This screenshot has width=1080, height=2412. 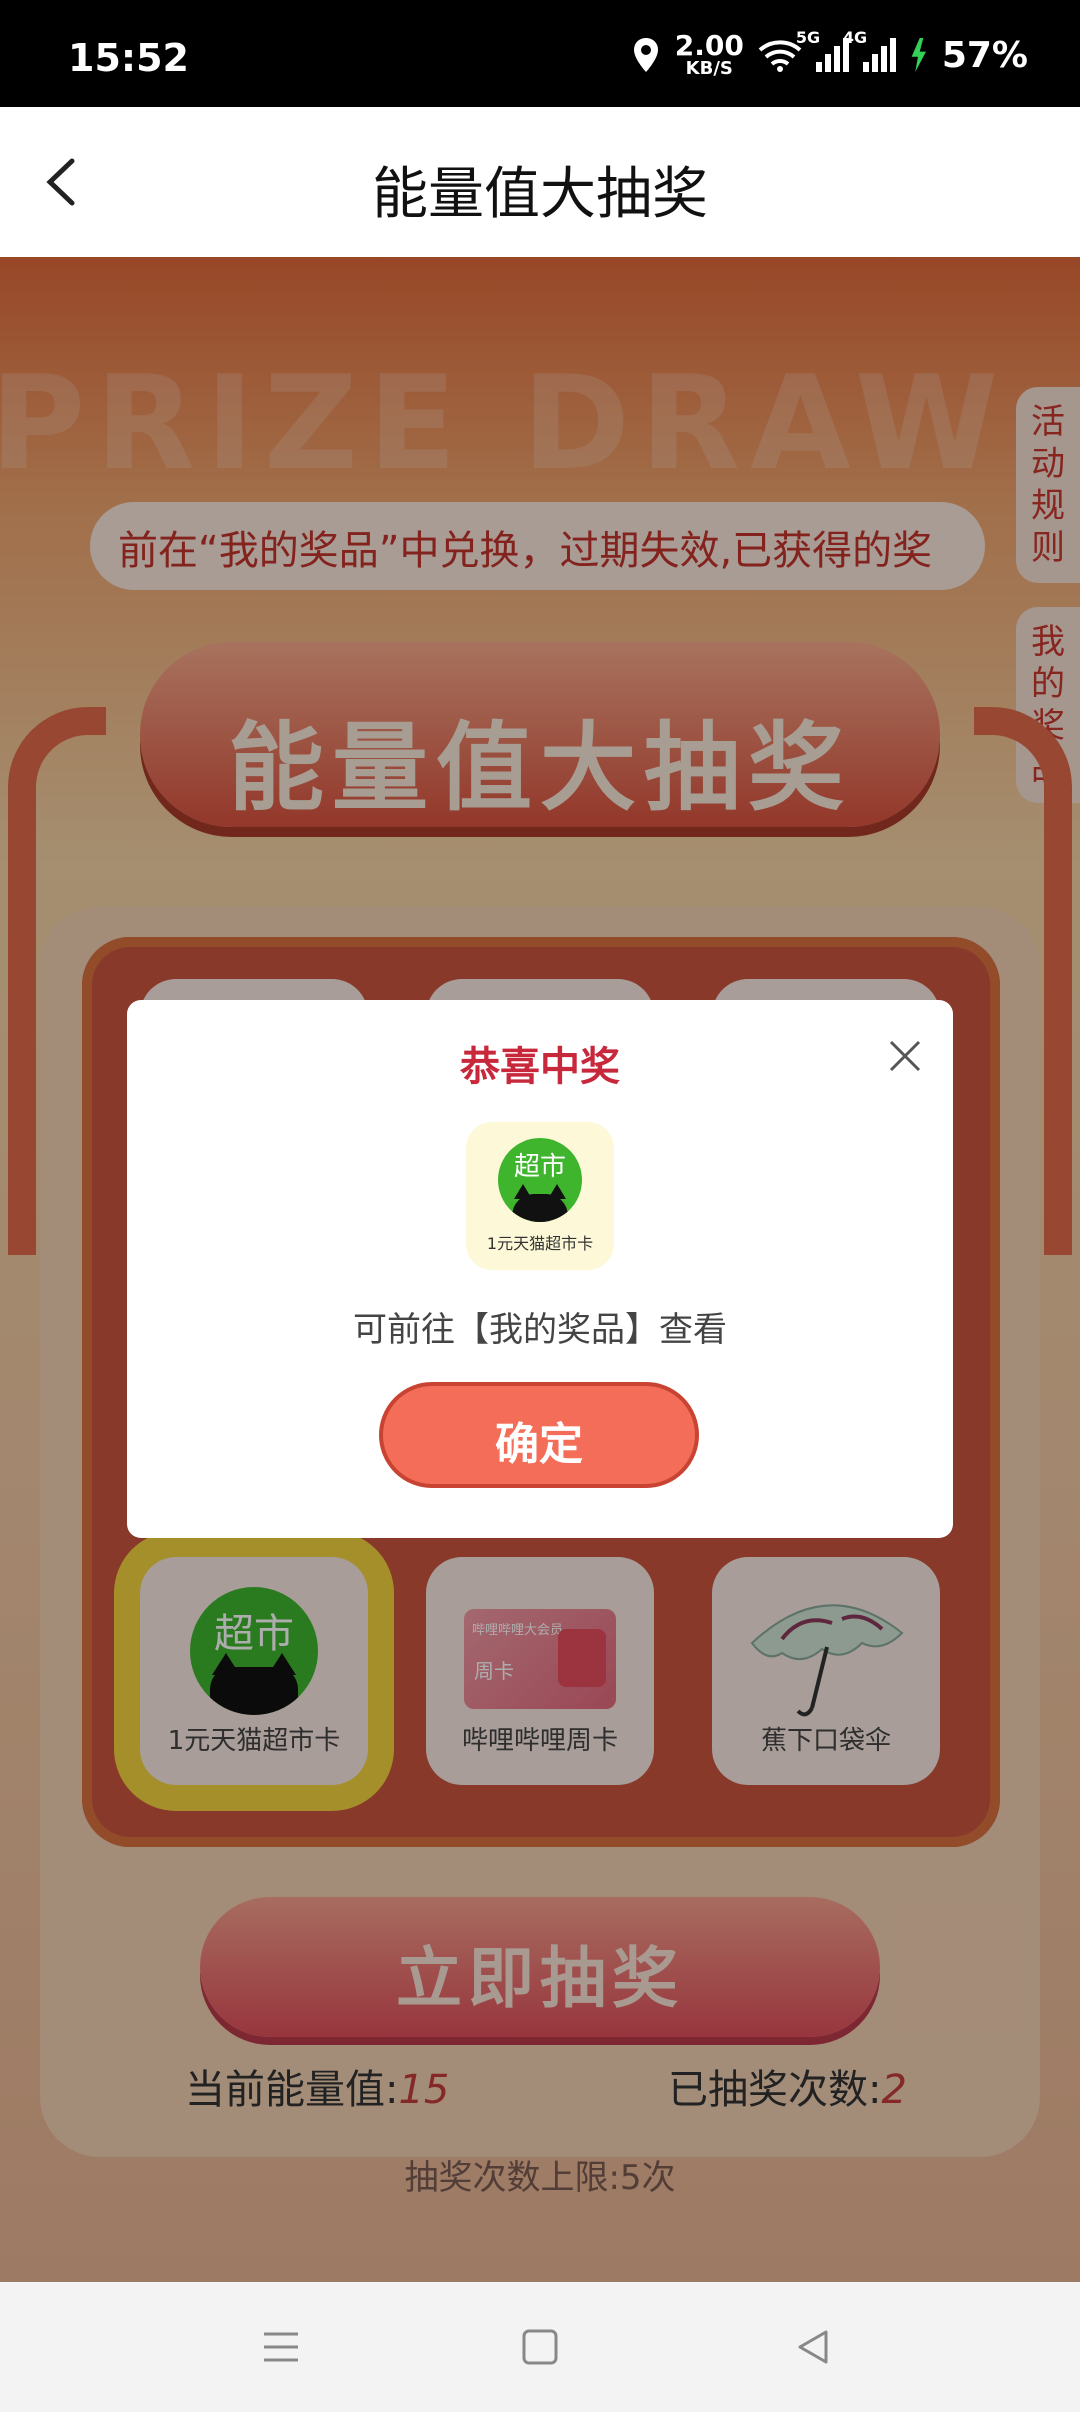 What do you see at coordinates (540, 194) in the screenshot?
I see `page-title: 能量值大抽奖` at bounding box center [540, 194].